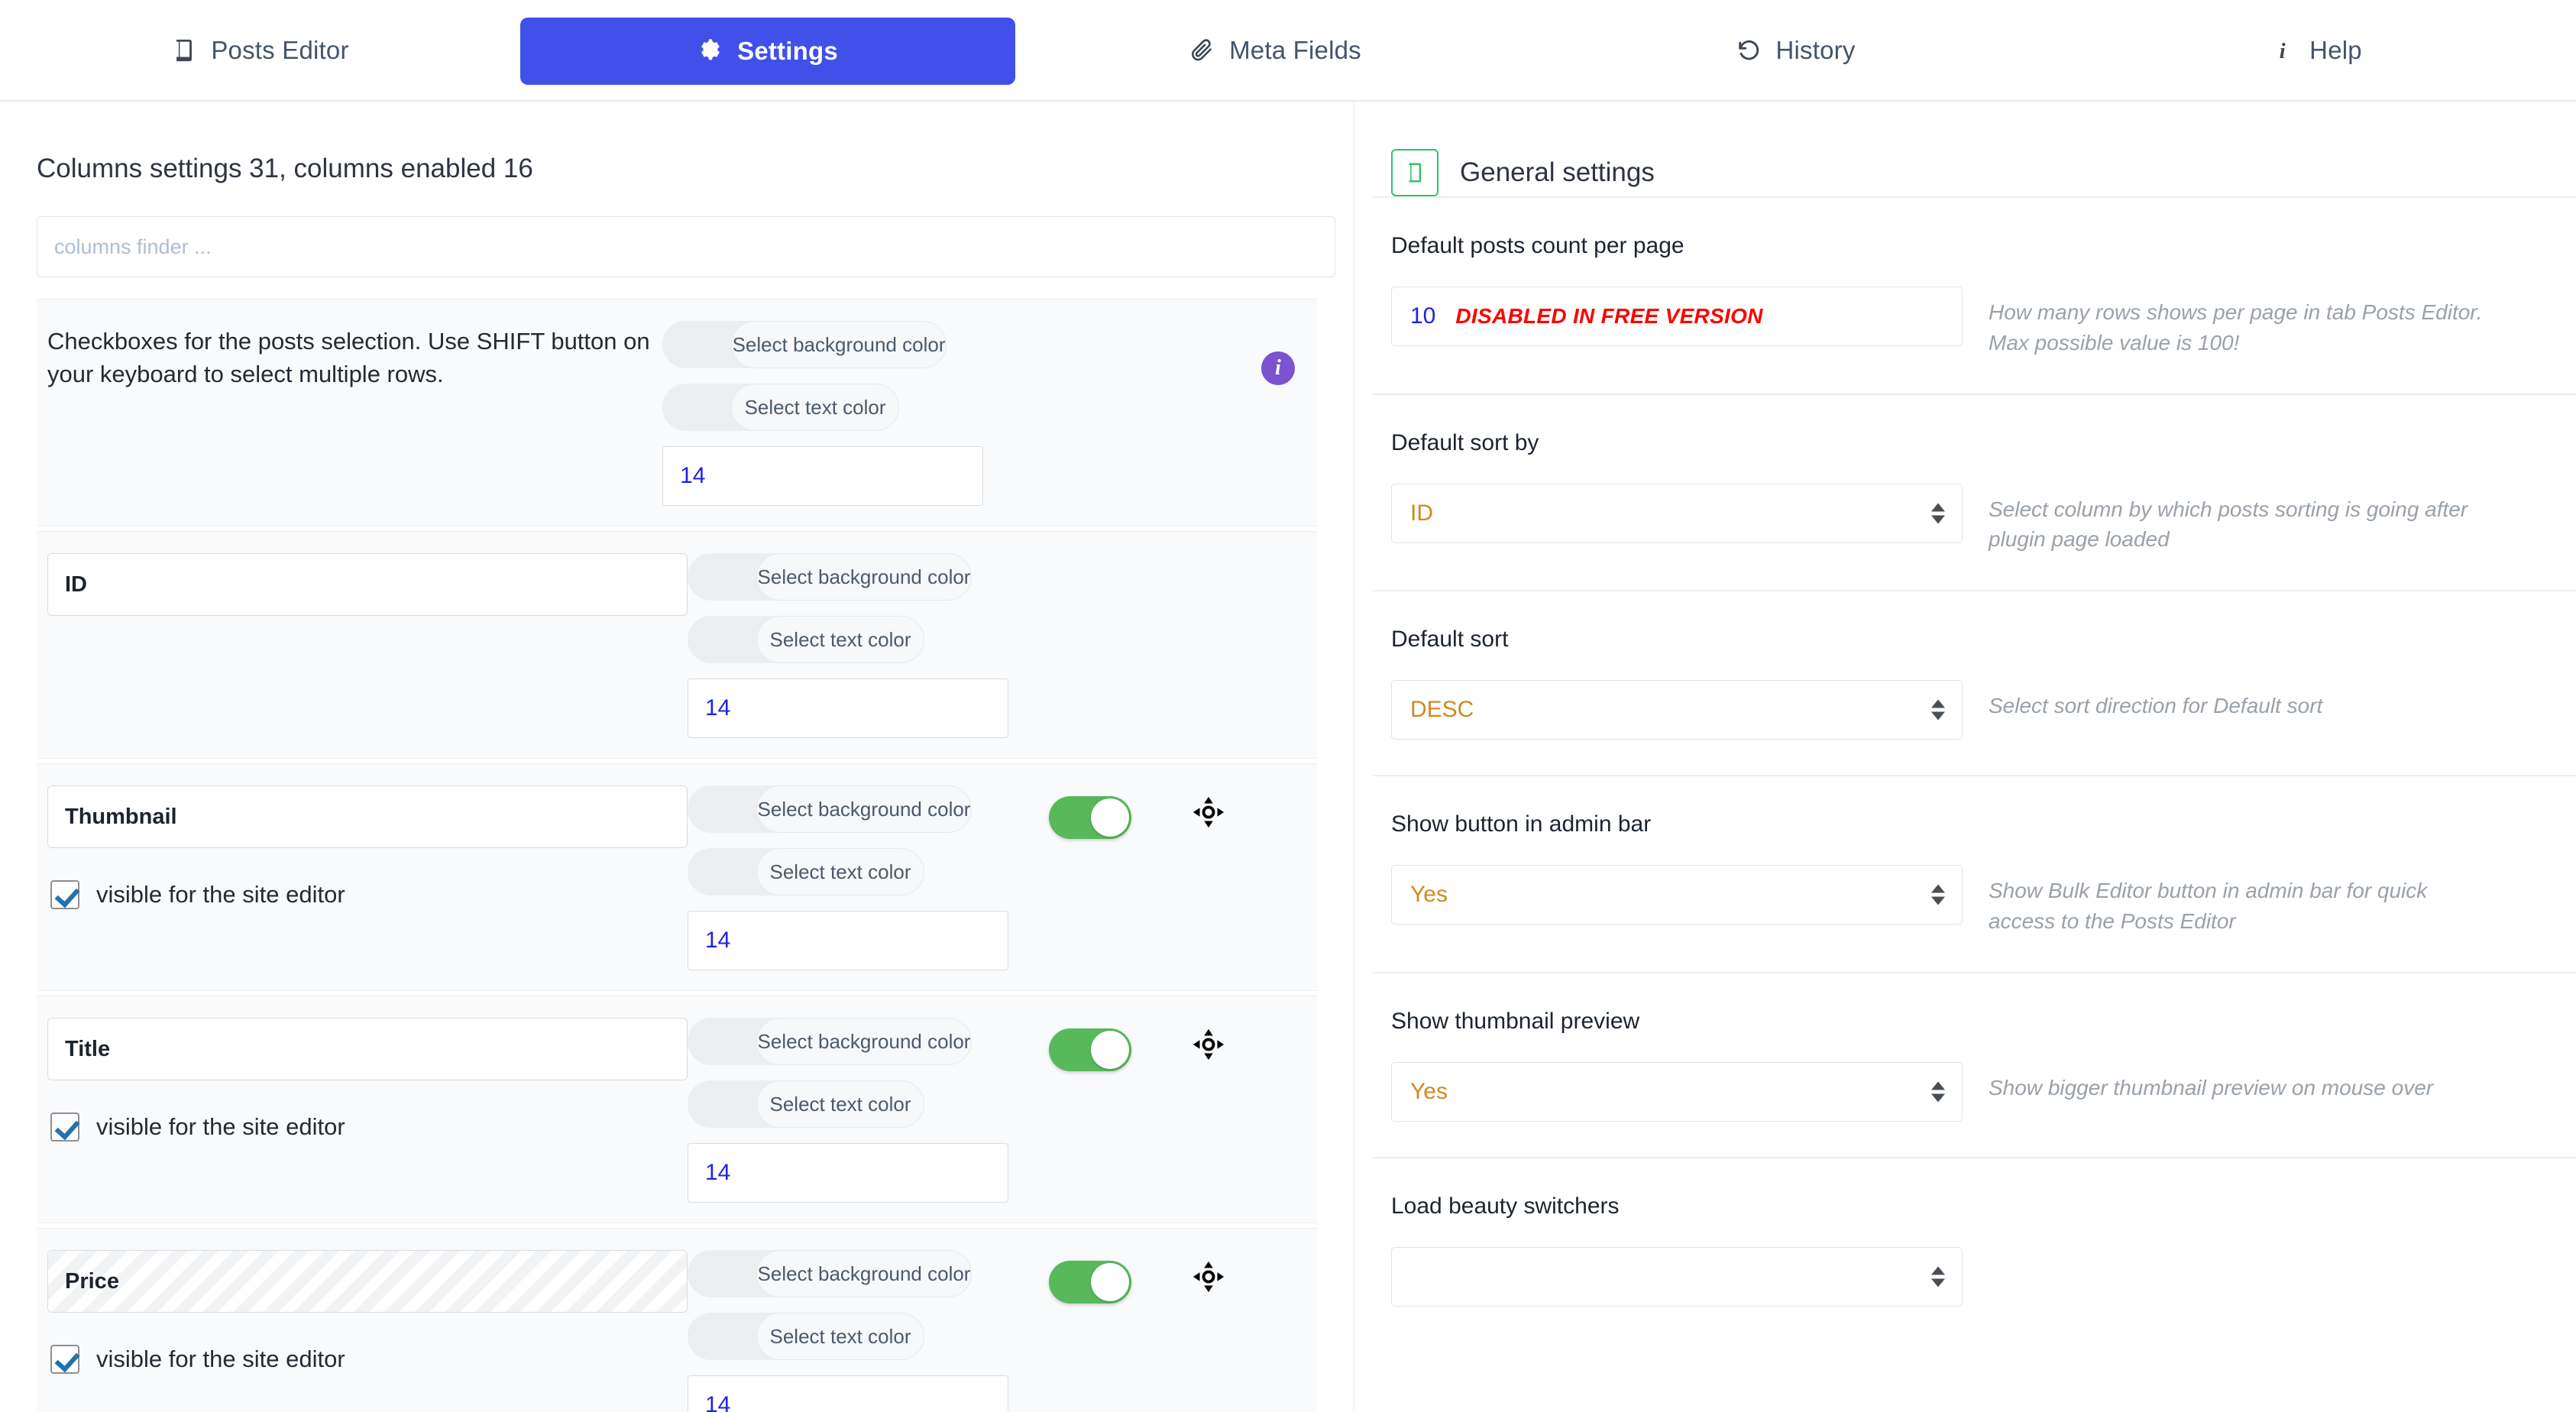 The image size is (2576, 1412). Describe the element at coordinates (1521, 824) in the screenshot. I see `setting-label: Show button in admin bar` at that location.